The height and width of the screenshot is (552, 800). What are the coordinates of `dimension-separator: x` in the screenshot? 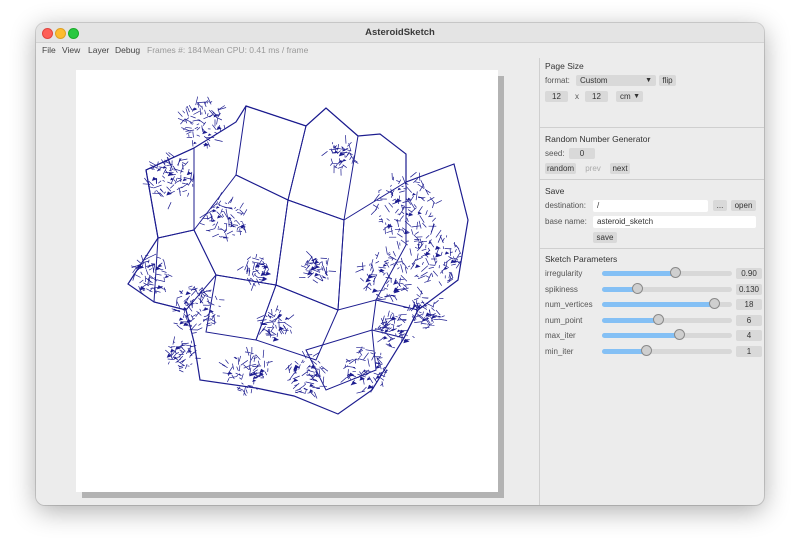 It's located at (577, 96).